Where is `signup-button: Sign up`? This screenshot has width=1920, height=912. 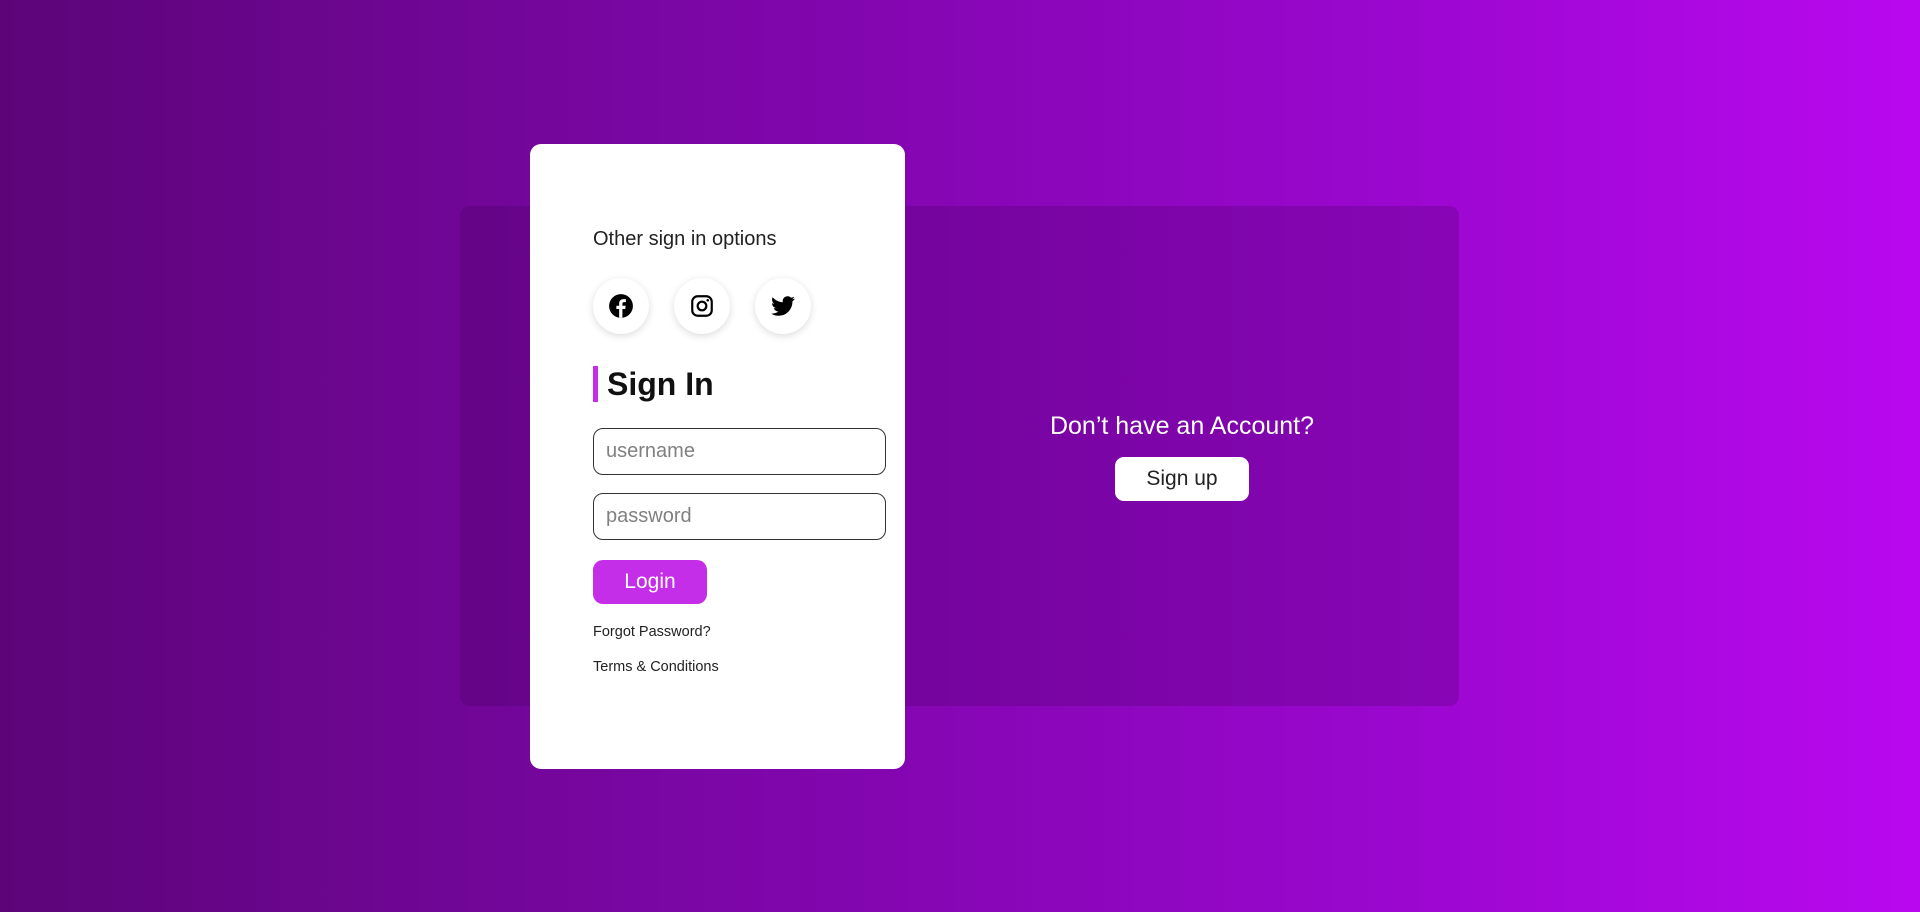 signup-button: Sign up is located at coordinates (1182, 478).